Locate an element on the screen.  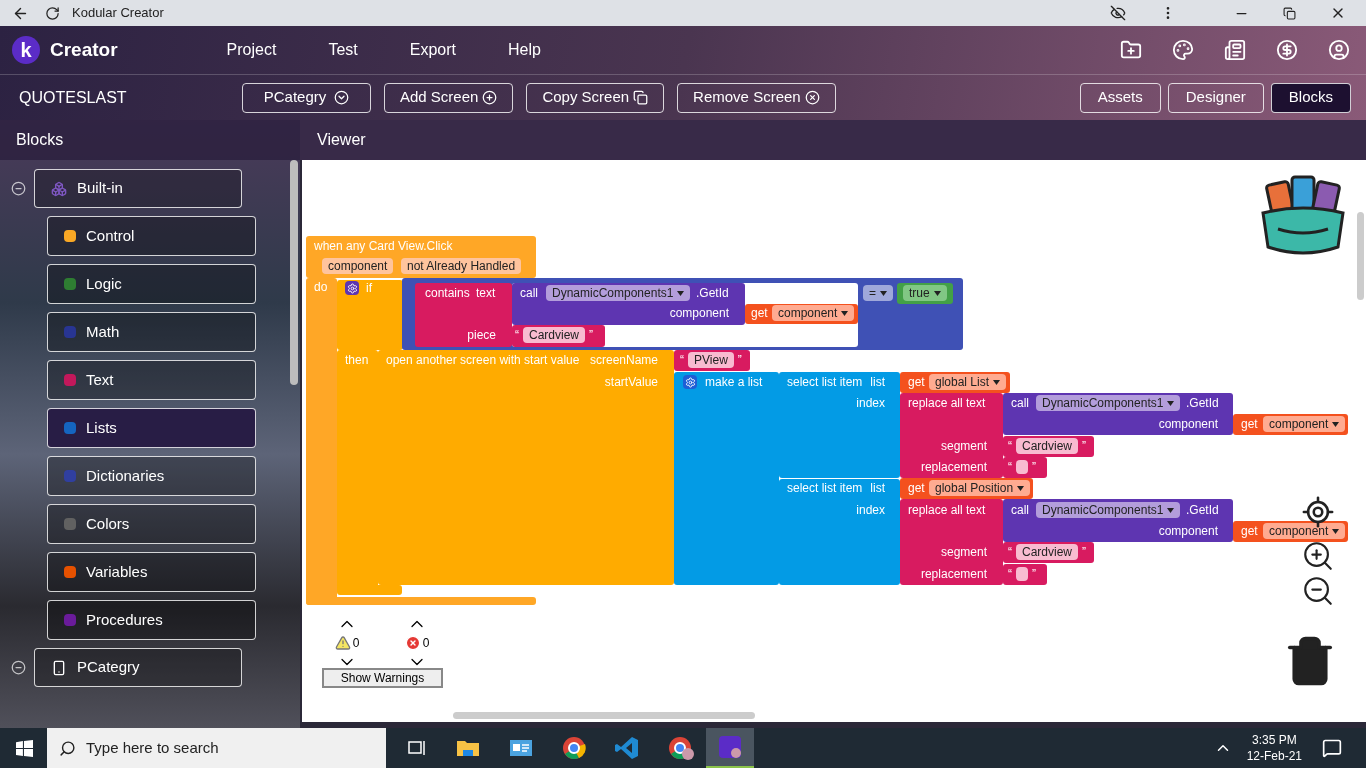
quote-mark: “ is located at coordinates (1010, 467).